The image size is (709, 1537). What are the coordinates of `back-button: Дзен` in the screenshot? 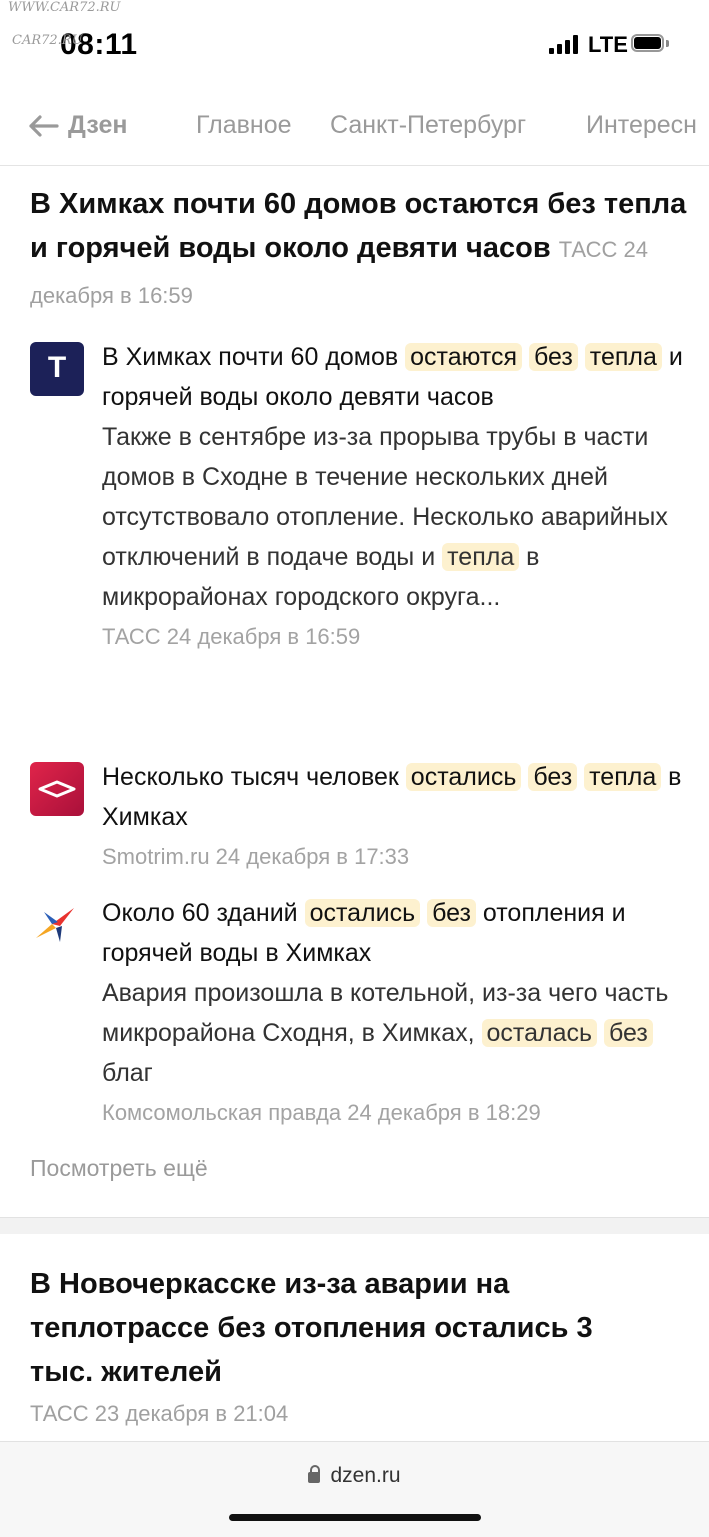 It's located at (78, 125).